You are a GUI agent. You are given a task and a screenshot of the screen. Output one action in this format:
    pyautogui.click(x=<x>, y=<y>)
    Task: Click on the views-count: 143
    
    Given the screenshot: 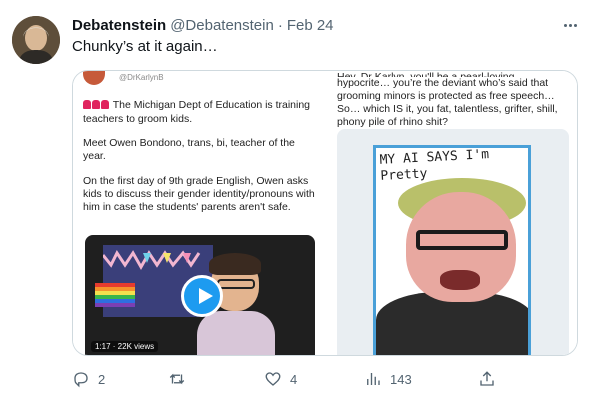 What is the action you would take?
    pyautogui.click(x=401, y=379)
    